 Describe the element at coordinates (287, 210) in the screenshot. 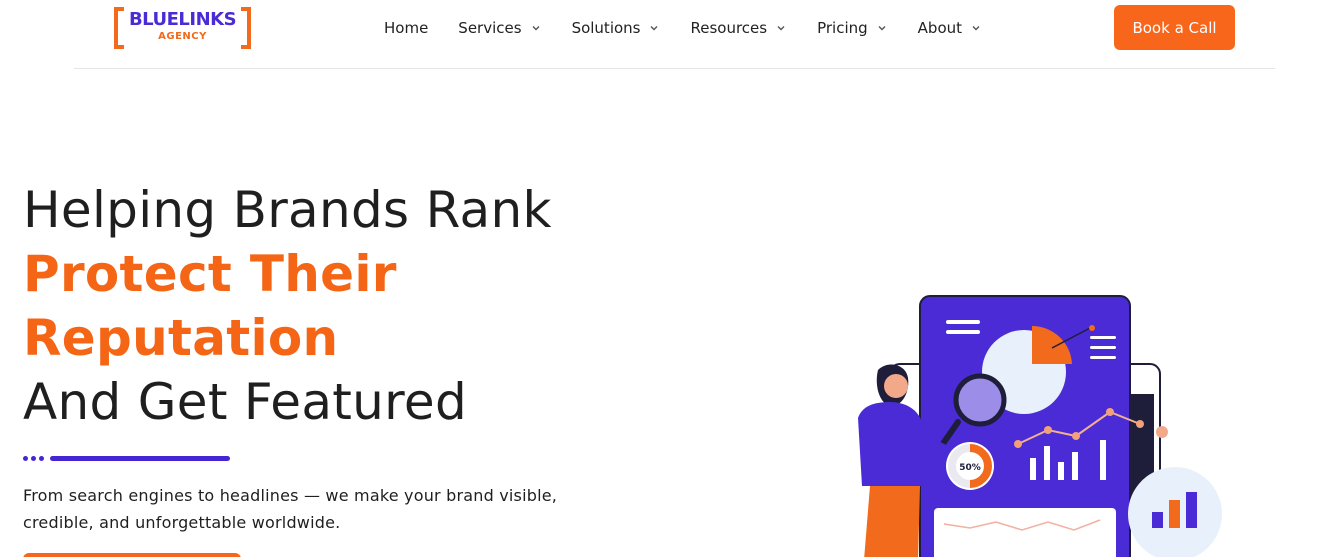

I see `hero-headline-line-1: Helping Brands Rank` at that location.